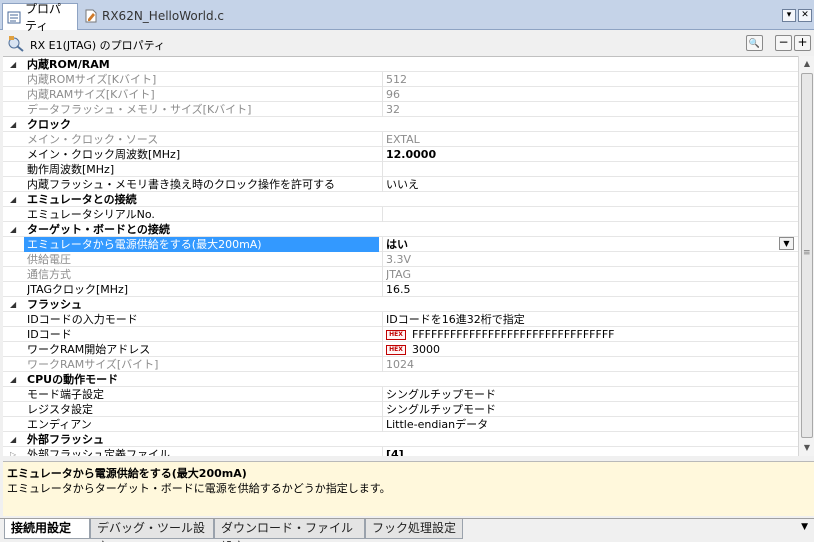  What do you see at coordinates (91, 94) in the screenshot?
I see `property-name: 内蔵RAMサイズ[Kバイト]` at bounding box center [91, 94].